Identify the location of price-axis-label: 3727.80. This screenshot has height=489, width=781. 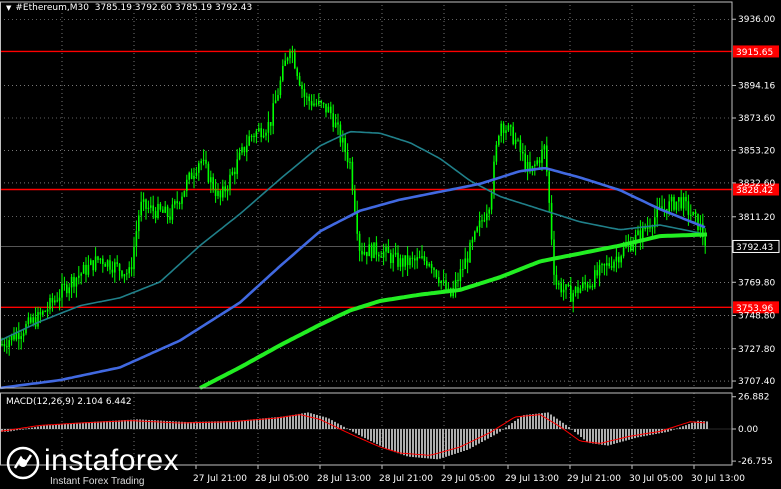
(756, 350).